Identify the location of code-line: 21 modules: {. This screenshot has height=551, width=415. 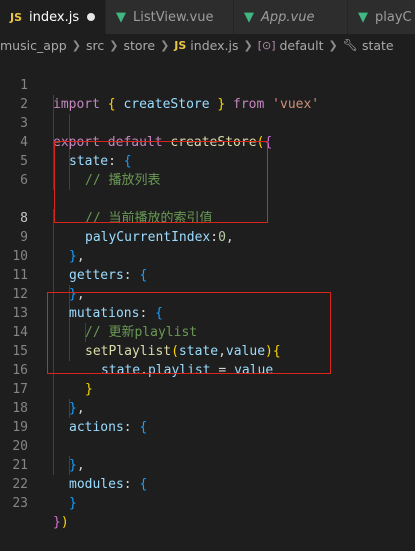
(207, 464).